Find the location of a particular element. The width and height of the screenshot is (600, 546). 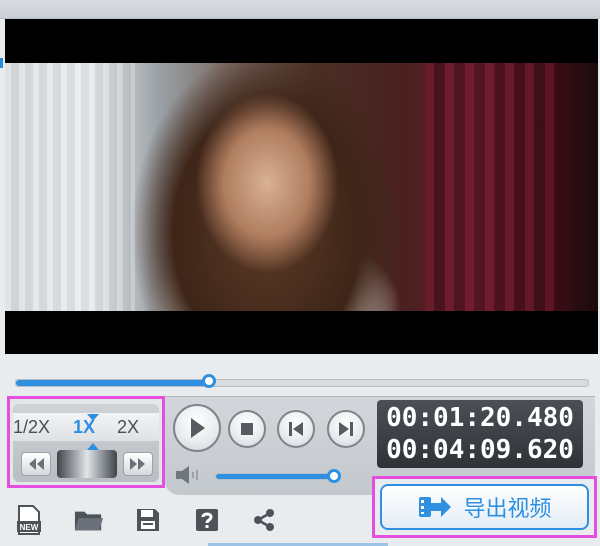

export-video-button: 导出视频 is located at coordinates (484, 507).